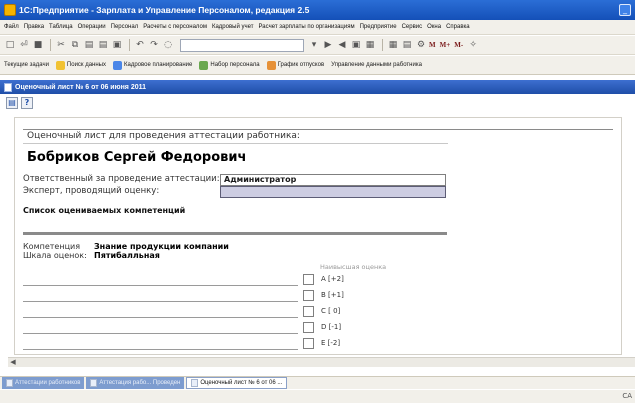 The width and height of the screenshot is (635, 403). I want to click on minimize-button: _, so click(625, 10).